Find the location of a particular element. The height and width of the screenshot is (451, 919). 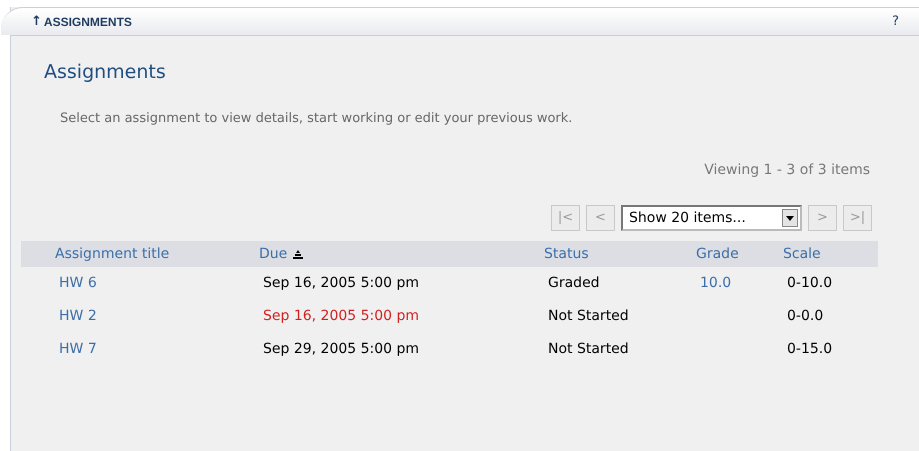

status-text: Graded is located at coordinates (574, 283).